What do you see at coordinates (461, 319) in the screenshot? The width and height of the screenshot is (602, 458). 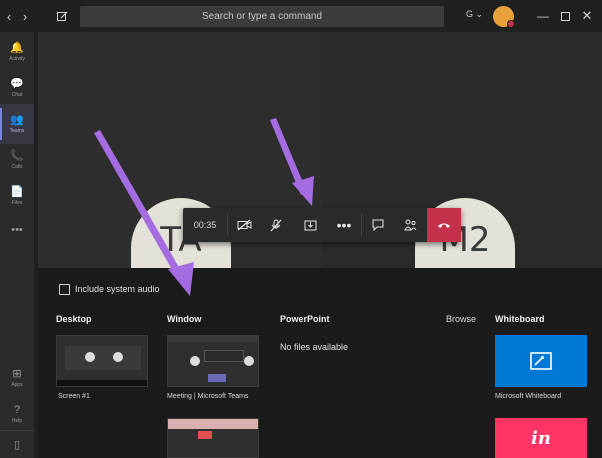 I see `browse-link: Browse` at bounding box center [461, 319].